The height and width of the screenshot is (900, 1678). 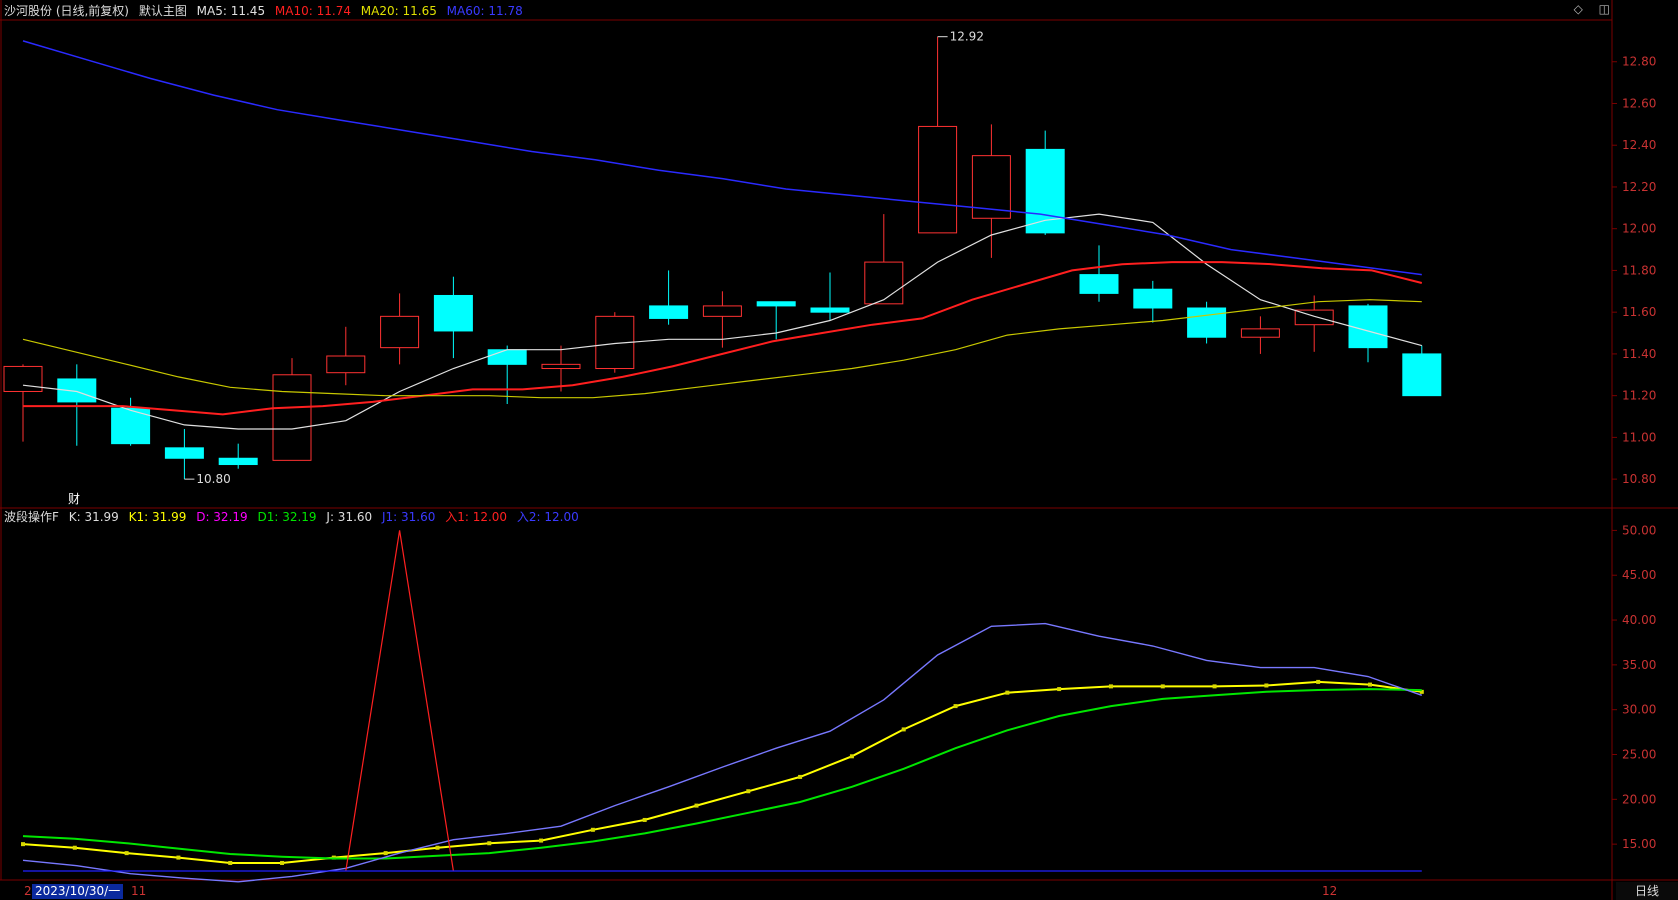 What do you see at coordinates (1639, 145) in the screenshot?
I see `price-y-tick: 12.40` at bounding box center [1639, 145].